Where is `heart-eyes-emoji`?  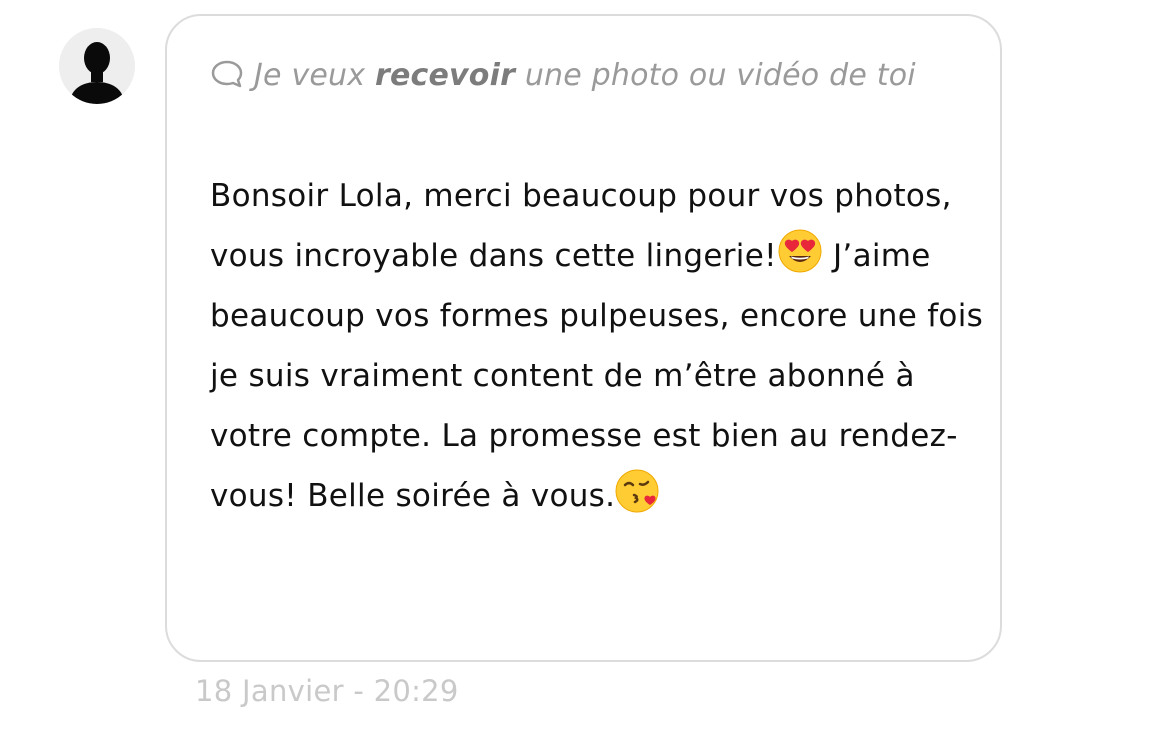
heart-eyes-emoji is located at coordinates (800, 251).